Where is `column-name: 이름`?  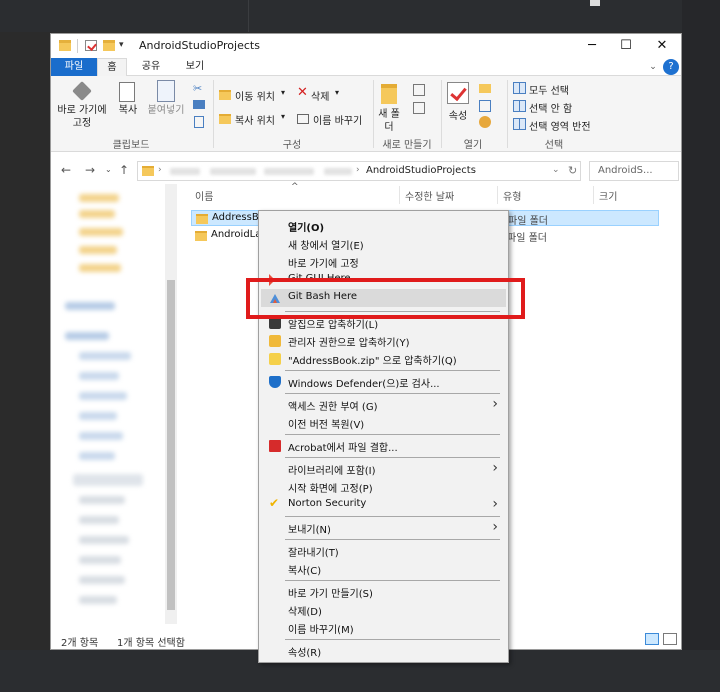 column-name: 이름 is located at coordinates (204, 195).